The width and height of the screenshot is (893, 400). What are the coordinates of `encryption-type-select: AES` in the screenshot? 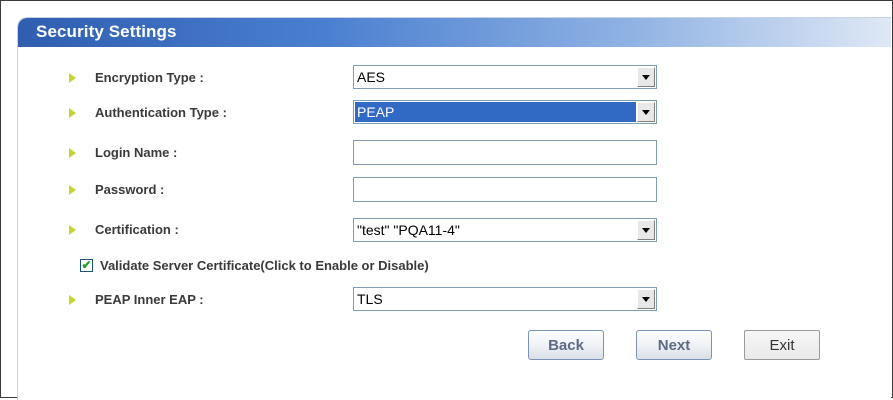 It's located at (505, 77).